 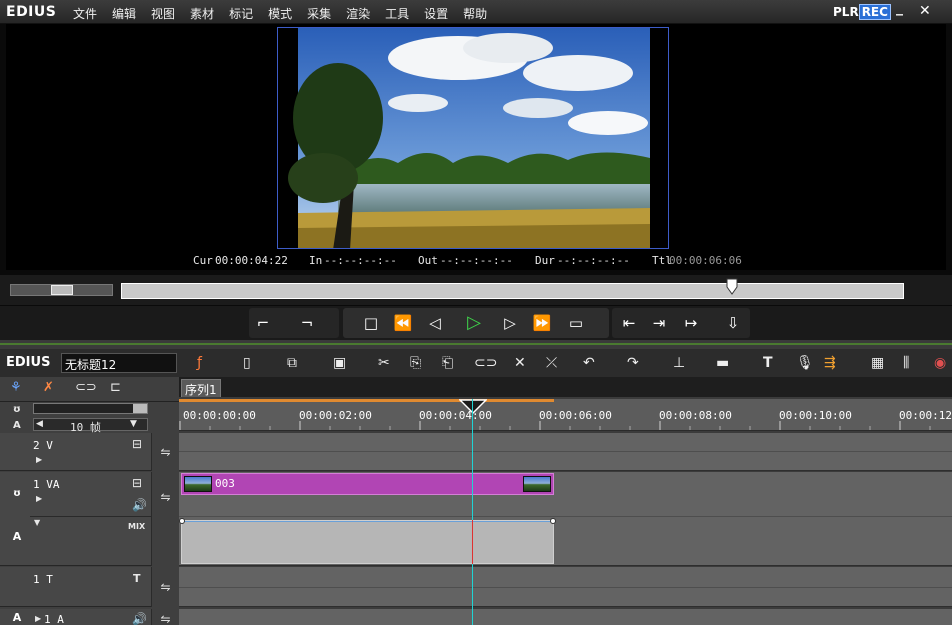 What do you see at coordinates (925, 11) in the screenshot?
I see `close-button: ✕` at bounding box center [925, 11].